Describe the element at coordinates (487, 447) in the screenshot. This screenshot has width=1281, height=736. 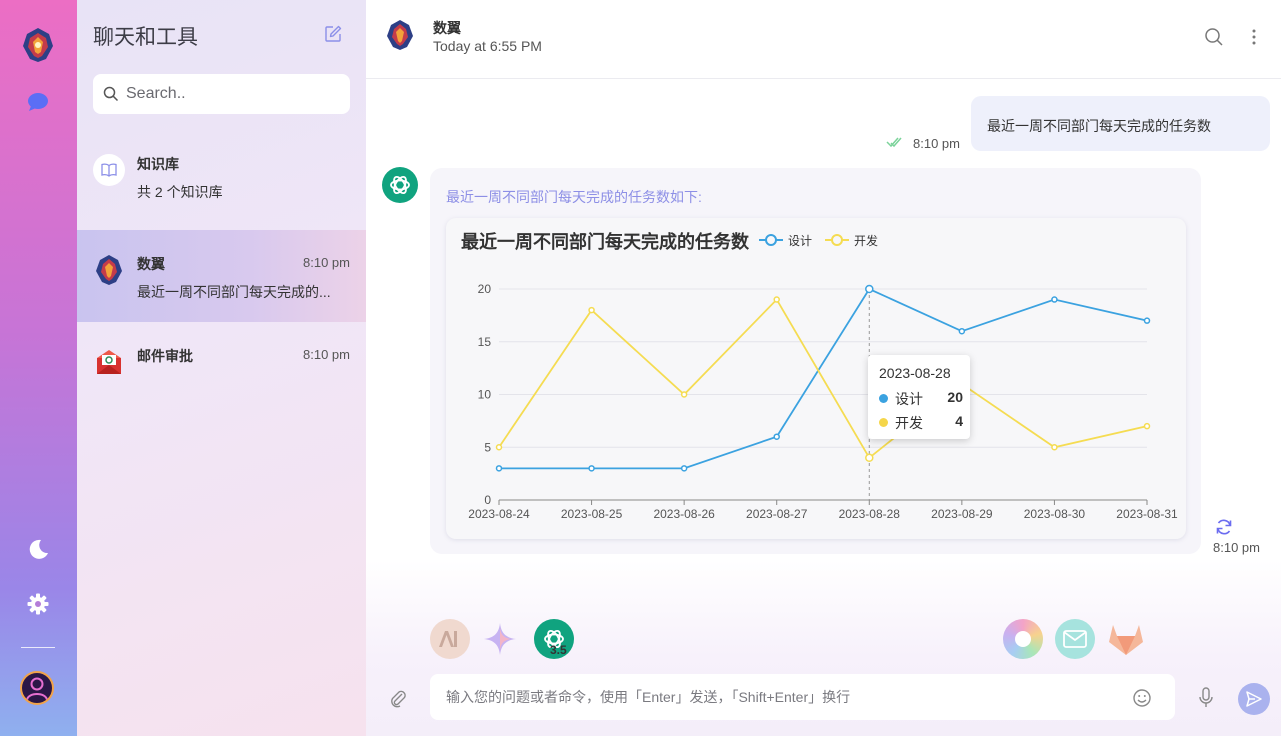
I see `y-tick-label: 5` at that location.